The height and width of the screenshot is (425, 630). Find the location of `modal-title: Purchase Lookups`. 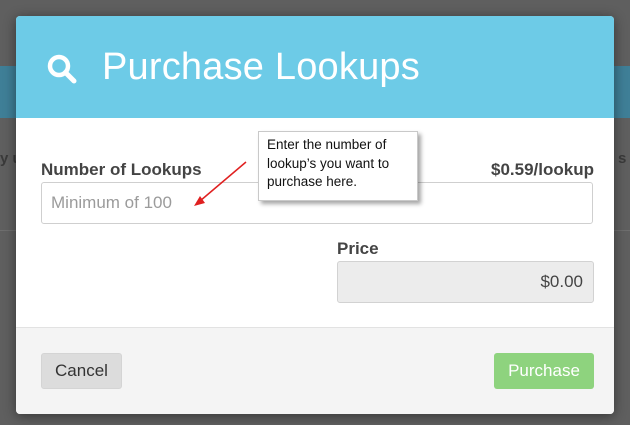

modal-title: Purchase Lookups is located at coordinates (261, 67).